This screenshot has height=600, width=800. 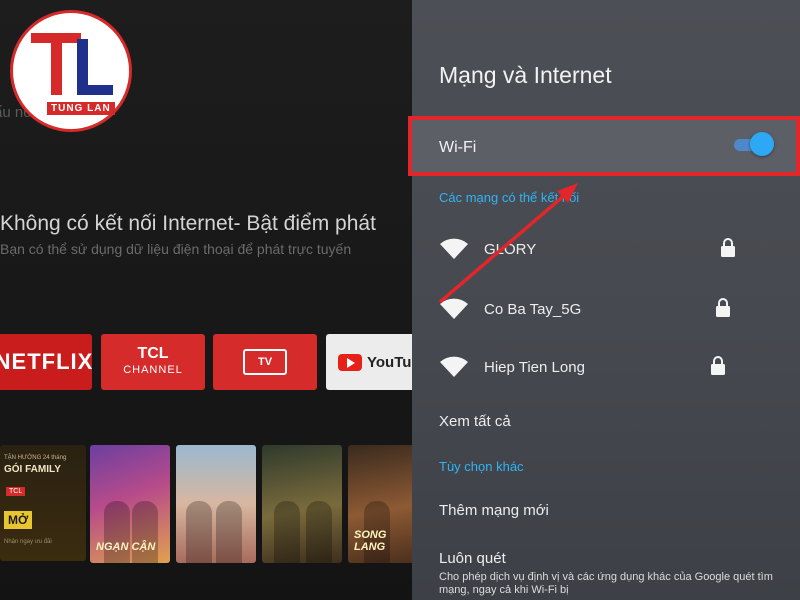 I want to click on youtube-play-icon, so click(x=350, y=362).